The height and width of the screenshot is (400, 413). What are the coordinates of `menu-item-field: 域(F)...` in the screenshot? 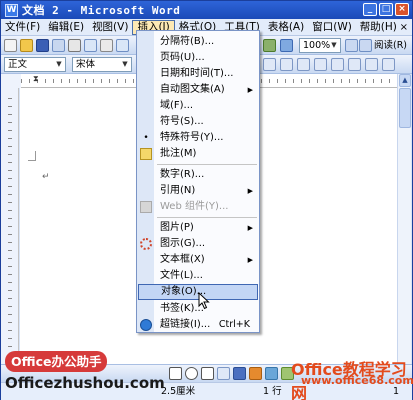 It's located at (198, 106).